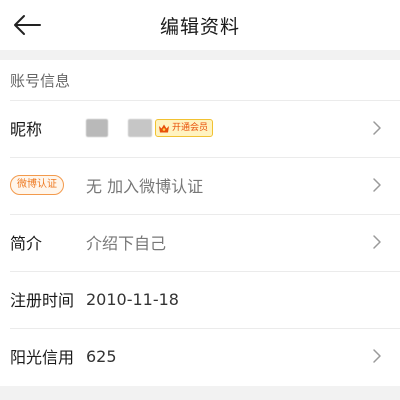  Describe the element at coordinates (200, 242) in the screenshot. I see `intro-row: 简介 介绍下自己` at that location.